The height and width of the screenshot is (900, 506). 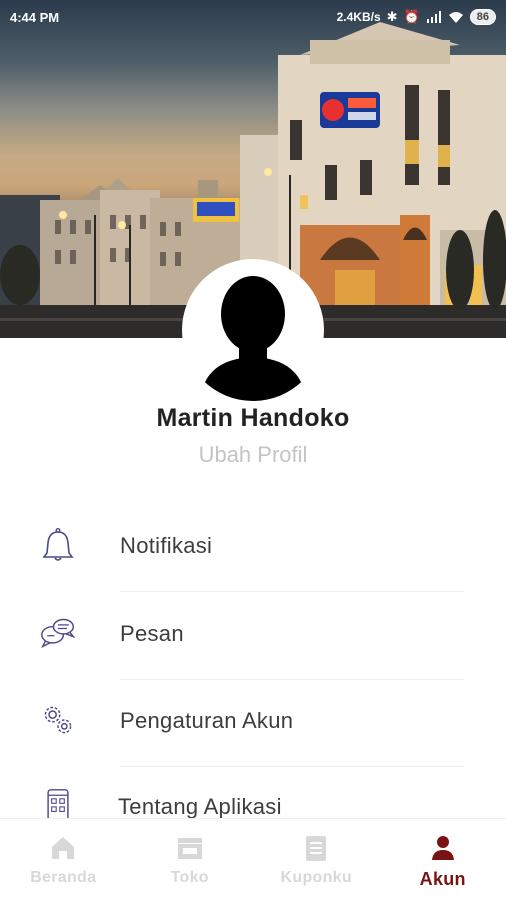 What do you see at coordinates (35, 17) in the screenshot?
I see `status-time: 4:44 PM` at bounding box center [35, 17].